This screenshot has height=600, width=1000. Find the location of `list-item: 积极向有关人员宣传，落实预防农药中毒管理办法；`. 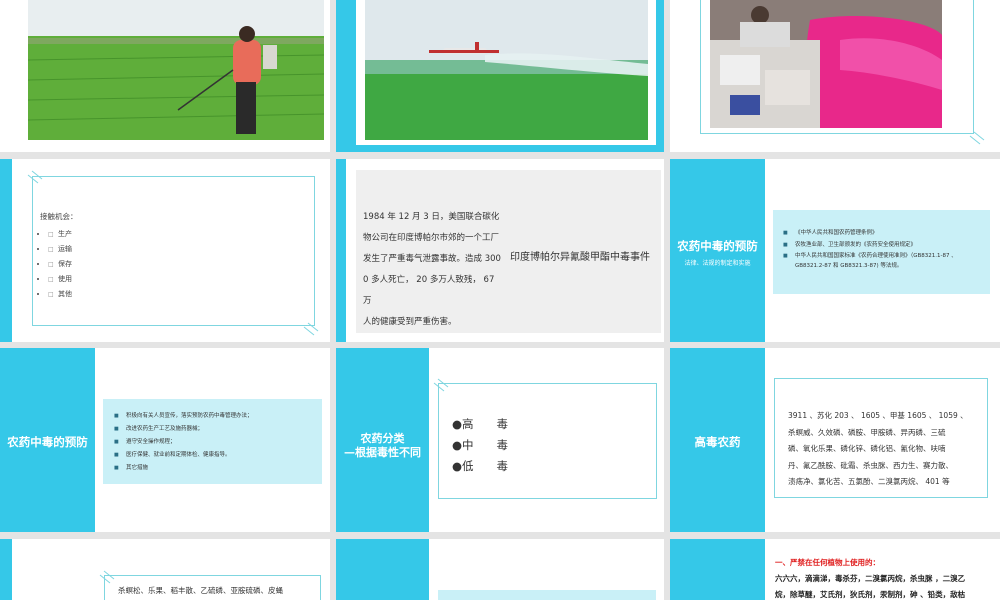

list-item: 积极向有关人员宣传，落实预防农药中毒管理办法； is located at coordinates (216, 416).